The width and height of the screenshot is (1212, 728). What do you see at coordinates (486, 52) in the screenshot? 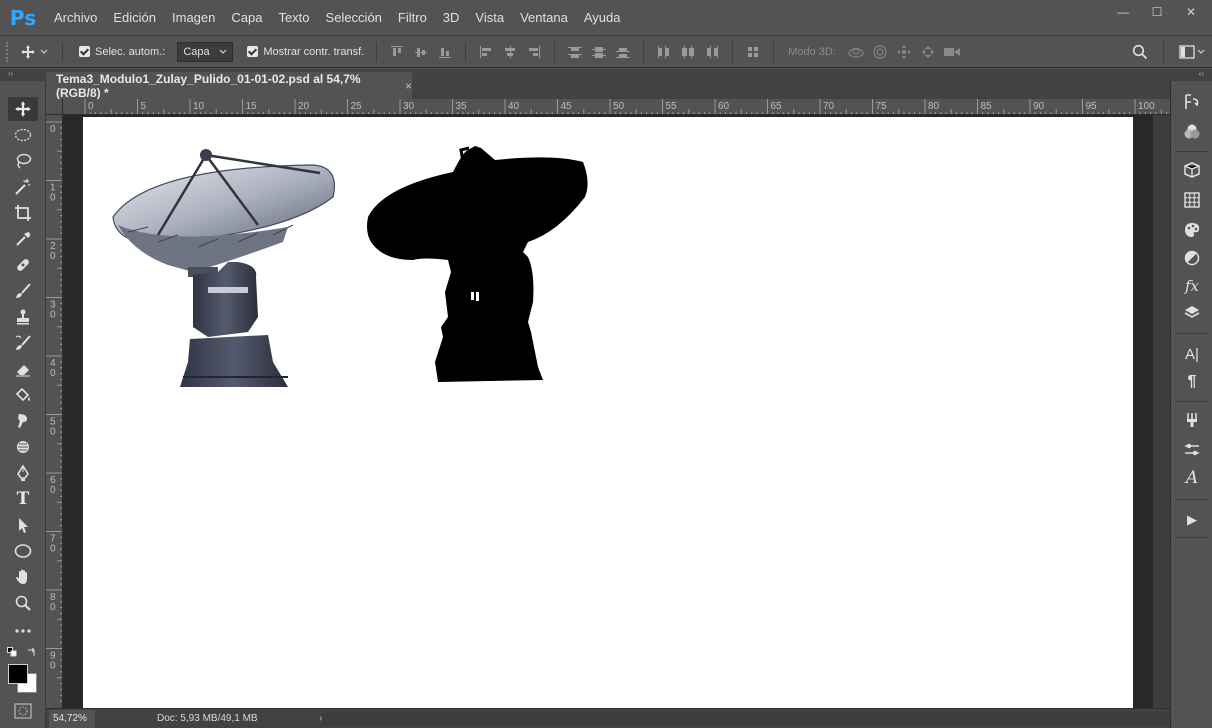
I see `align-left-icon` at bounding box center [486, 52].